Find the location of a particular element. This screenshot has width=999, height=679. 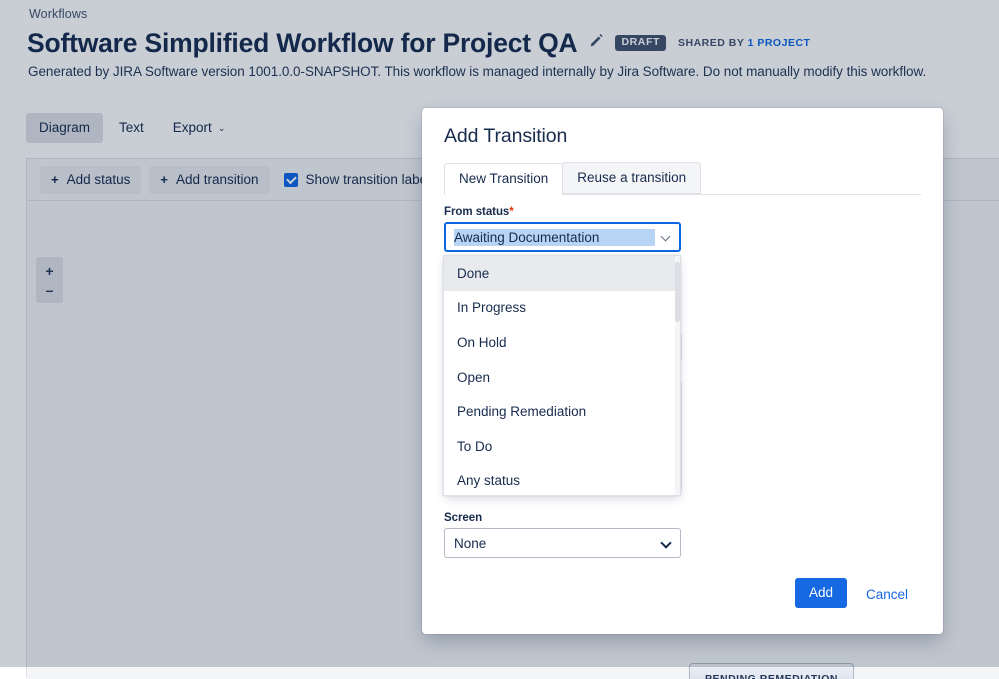

tab-reuse-a-transition: Reuse a transition is located at coordinates (632, 178).